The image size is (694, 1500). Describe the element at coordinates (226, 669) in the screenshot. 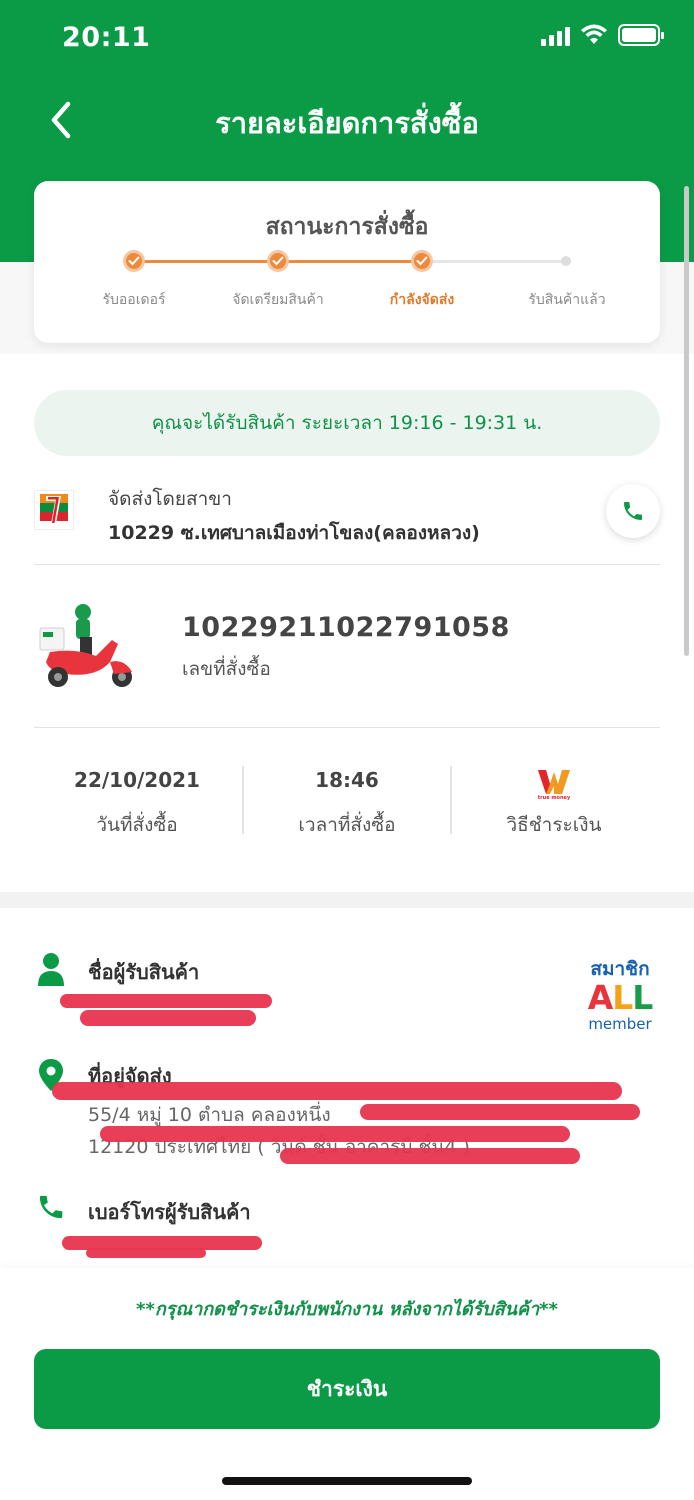

I see `order-number-label: เลขที่สั่งซื้อ` at that location.